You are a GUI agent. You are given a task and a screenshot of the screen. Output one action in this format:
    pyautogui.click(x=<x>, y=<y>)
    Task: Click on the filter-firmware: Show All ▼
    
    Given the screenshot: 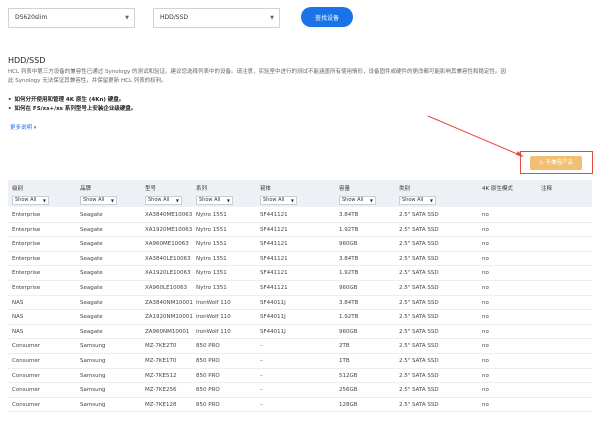 What is the action you would take?
    pyautogui.click(x=278, y=200)
    